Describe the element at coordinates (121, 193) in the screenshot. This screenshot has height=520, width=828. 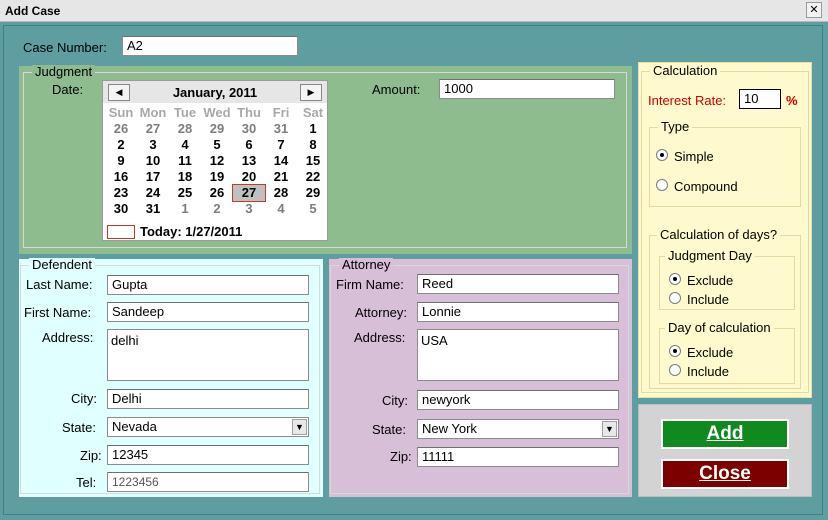
I see `calendar-day: 23` at that location.